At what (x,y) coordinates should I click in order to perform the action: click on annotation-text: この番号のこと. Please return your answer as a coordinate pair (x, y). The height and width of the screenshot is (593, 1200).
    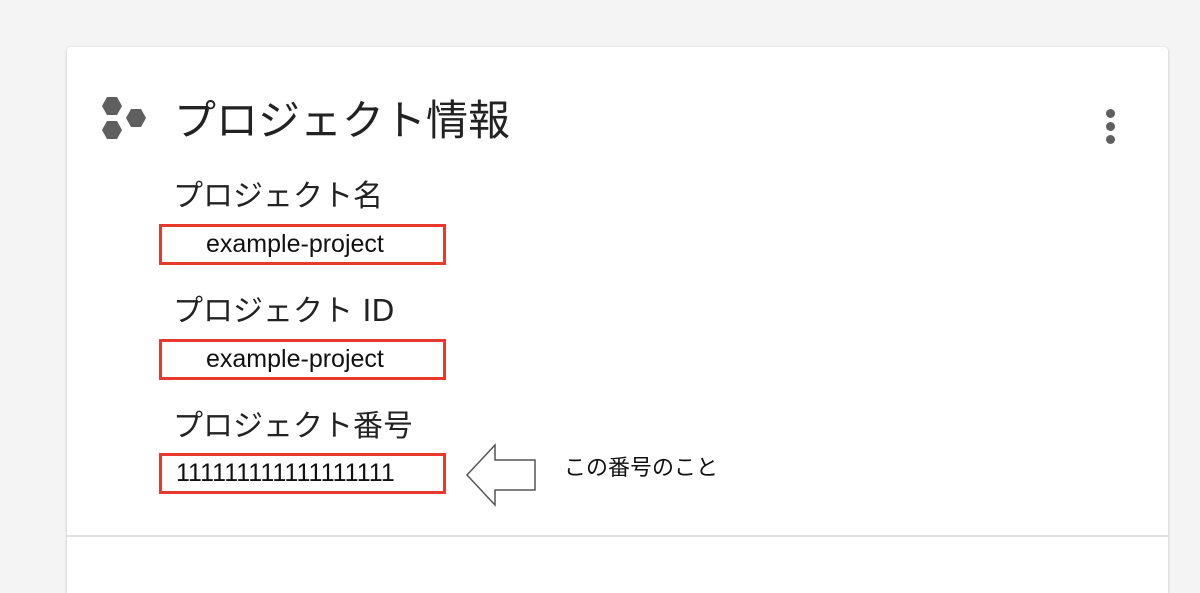
    Looking at the image, I should click on (641, 468).